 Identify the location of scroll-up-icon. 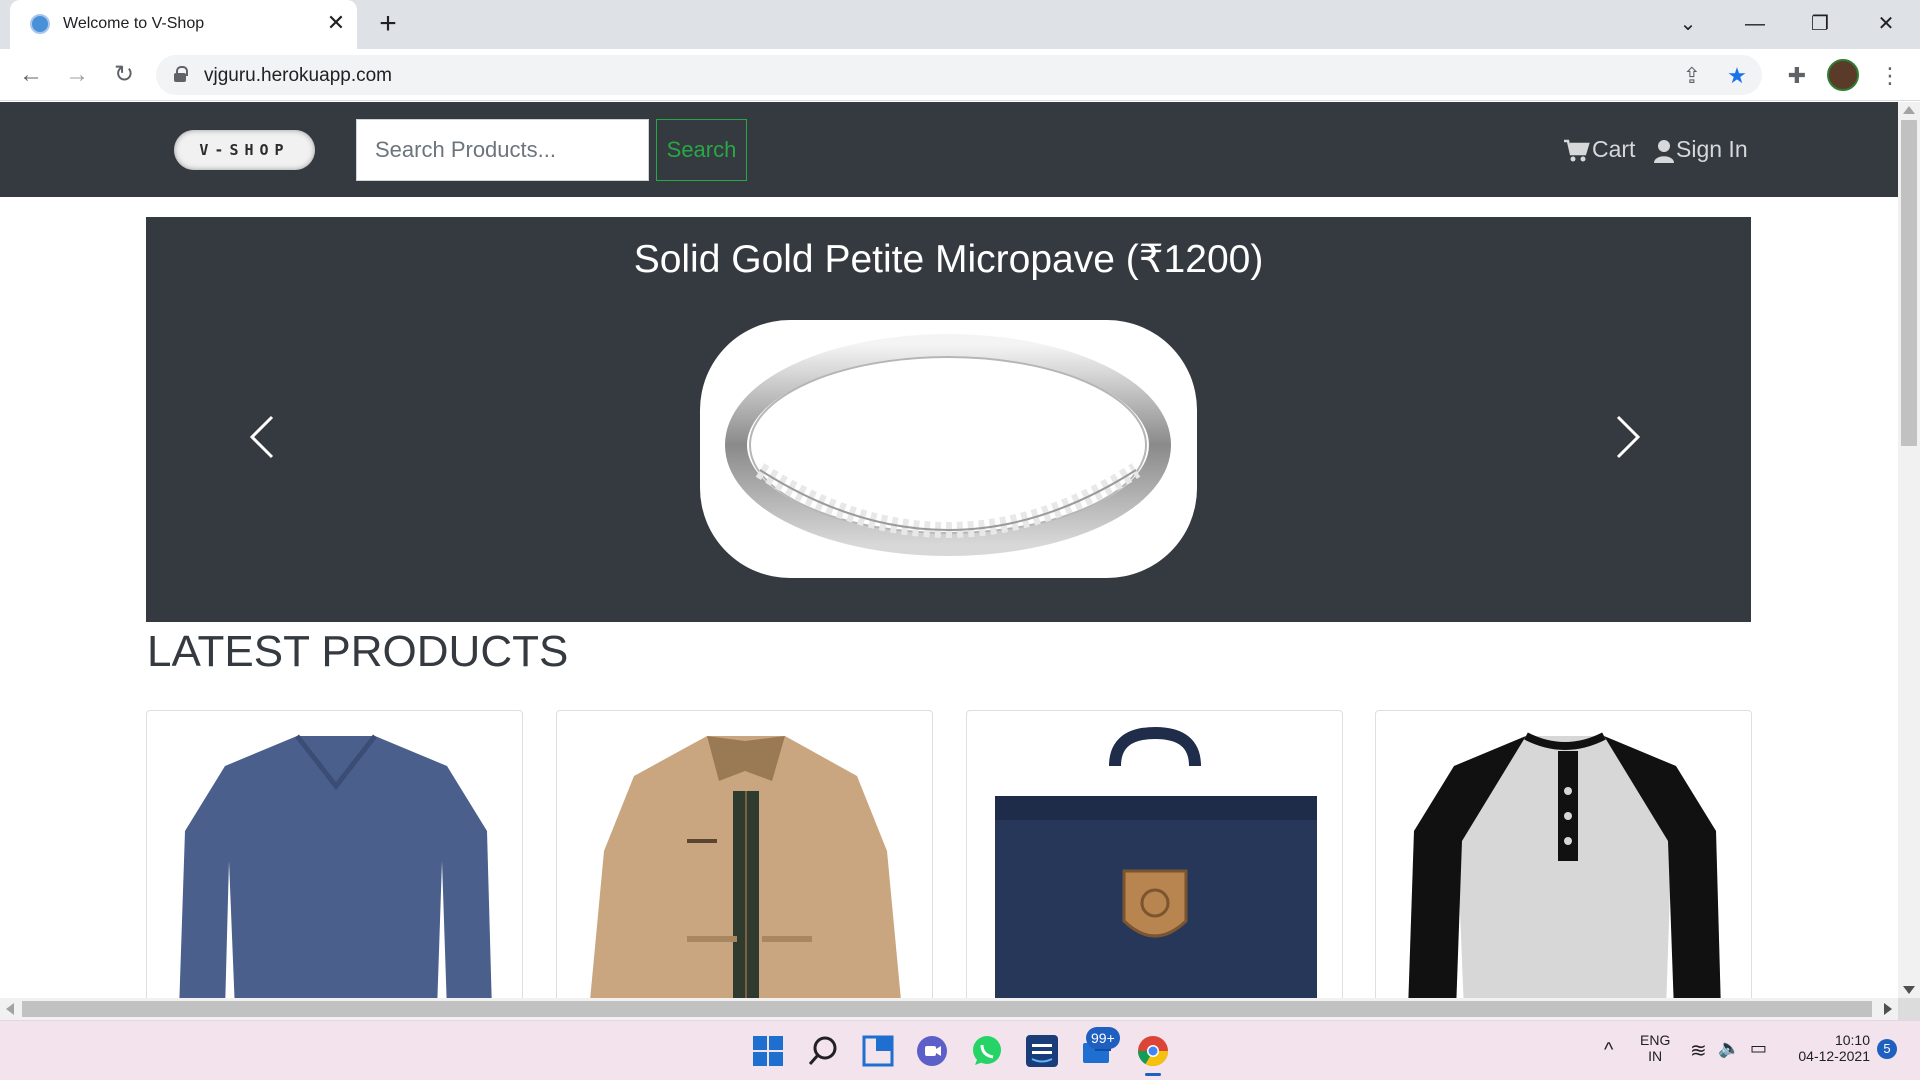
(1909, 110).